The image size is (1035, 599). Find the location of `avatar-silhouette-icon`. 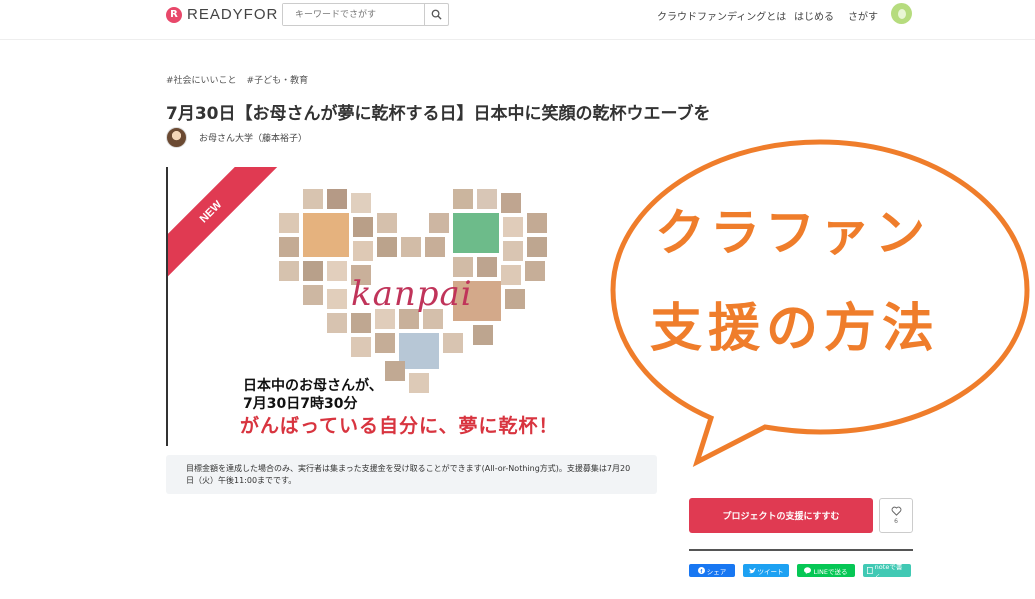

avatar-silhouette-icon is located at coordinates (901, 13).